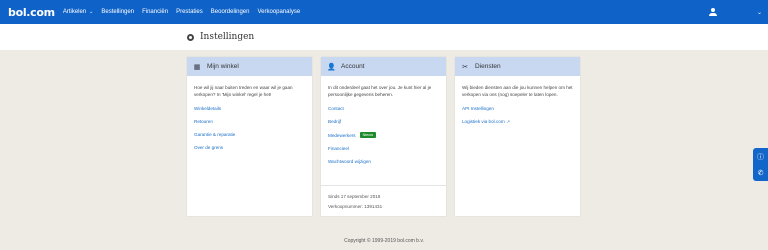  Describe the element at coordinates (355, 206) in the screenshot. I see `seller-number: Verkoopnummer: 1391431` at that location.